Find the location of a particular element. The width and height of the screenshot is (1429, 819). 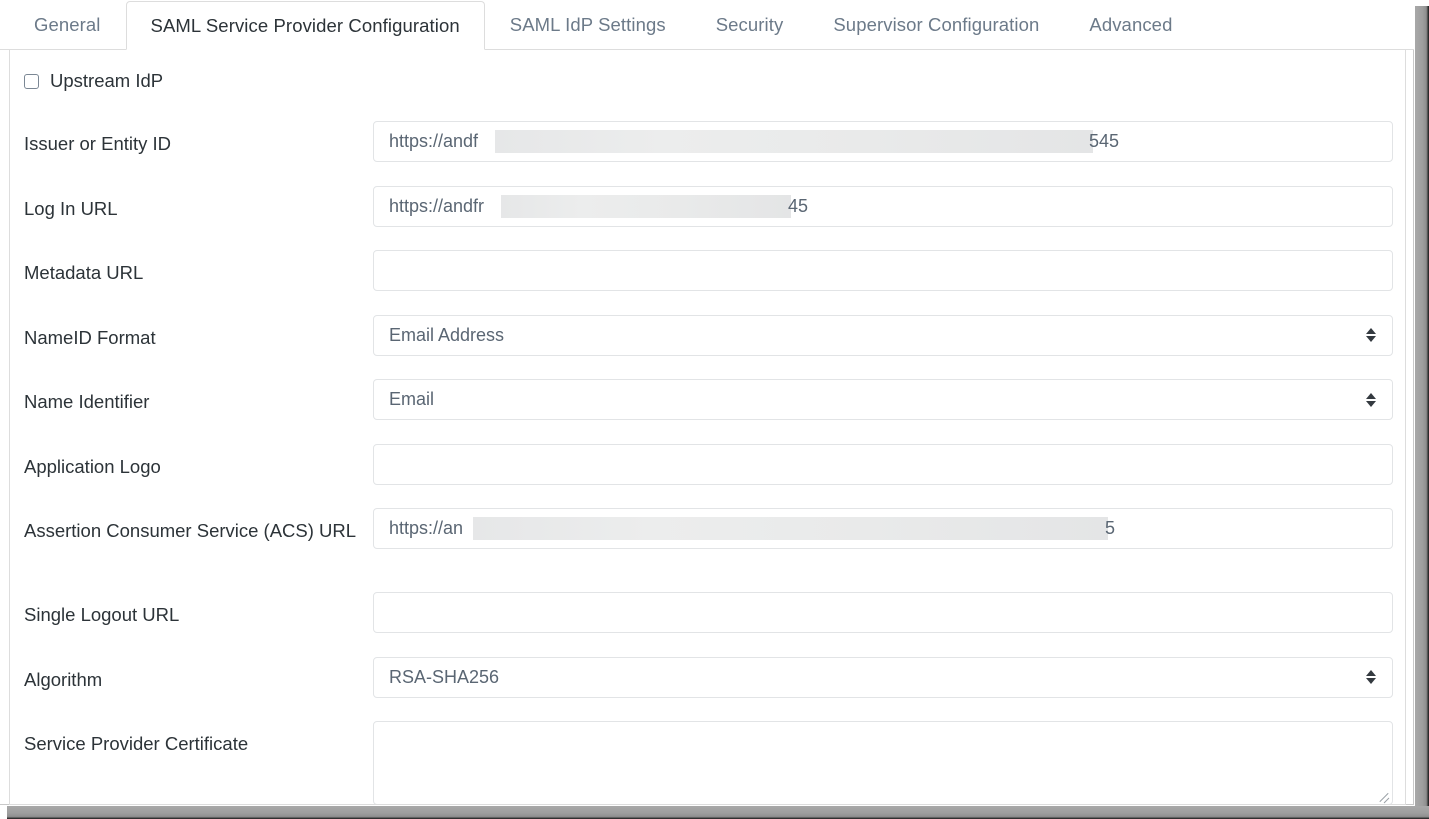

nameid-format-select: Email Address is located at coordinates (883, 335).